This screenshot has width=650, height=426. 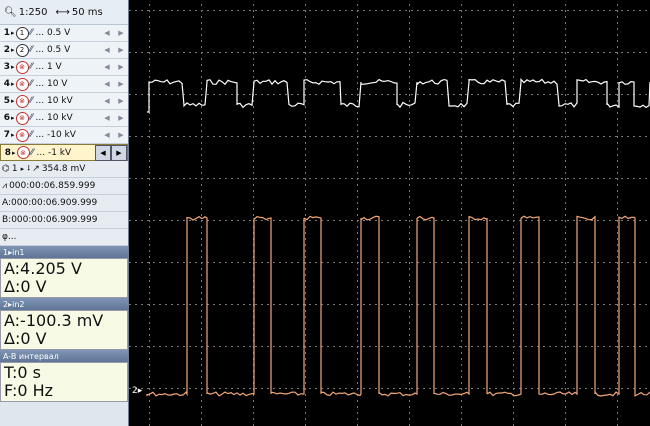 What do you see at coordinates (26, 12) in the screenshot?
I see `zoom-control: 🔍︎ 1:250` at bounding box center [26, 12].